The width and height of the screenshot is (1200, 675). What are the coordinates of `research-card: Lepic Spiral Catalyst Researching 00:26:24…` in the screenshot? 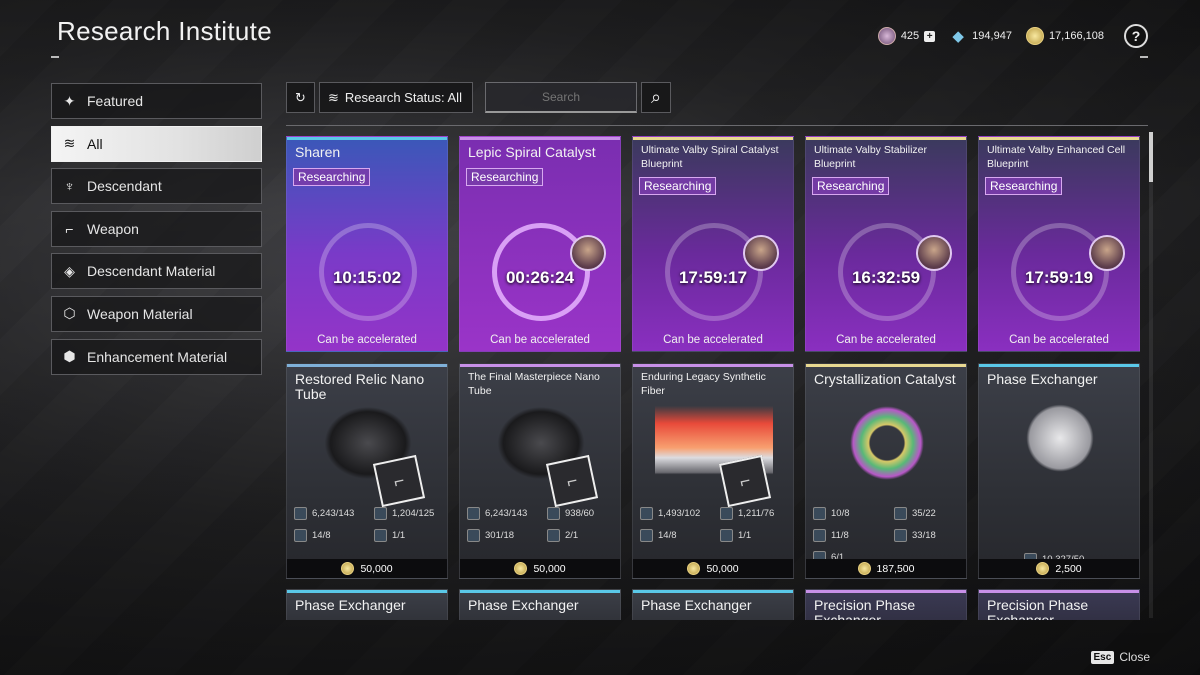 It's located at (540, 244).